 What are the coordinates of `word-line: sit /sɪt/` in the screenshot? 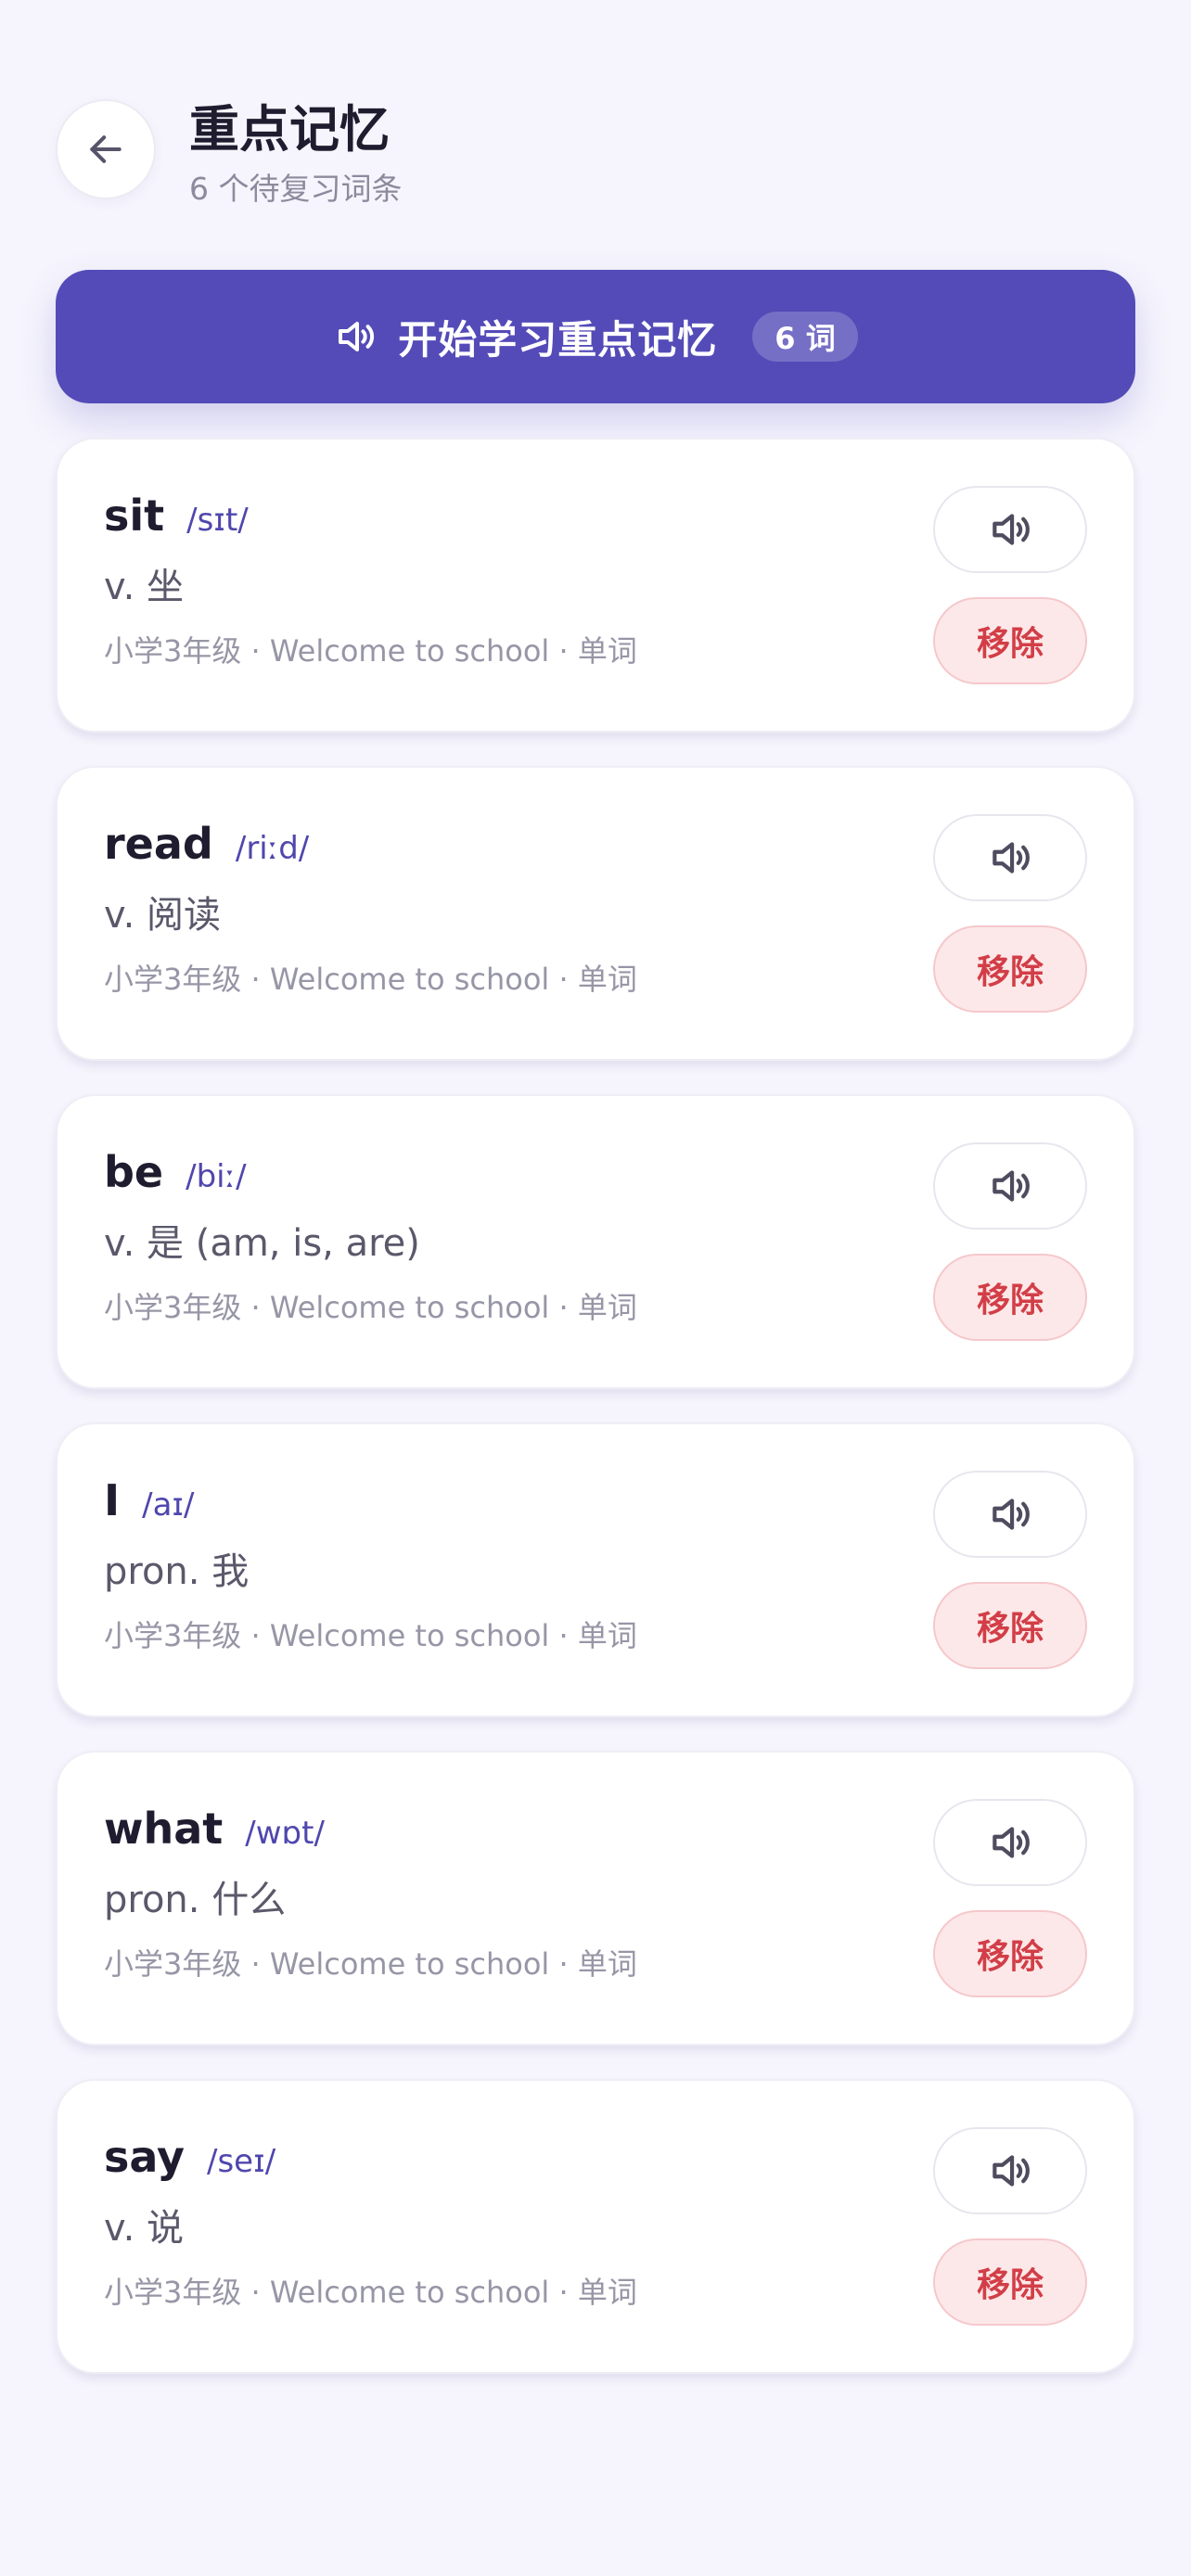 It's located at (177, 518).